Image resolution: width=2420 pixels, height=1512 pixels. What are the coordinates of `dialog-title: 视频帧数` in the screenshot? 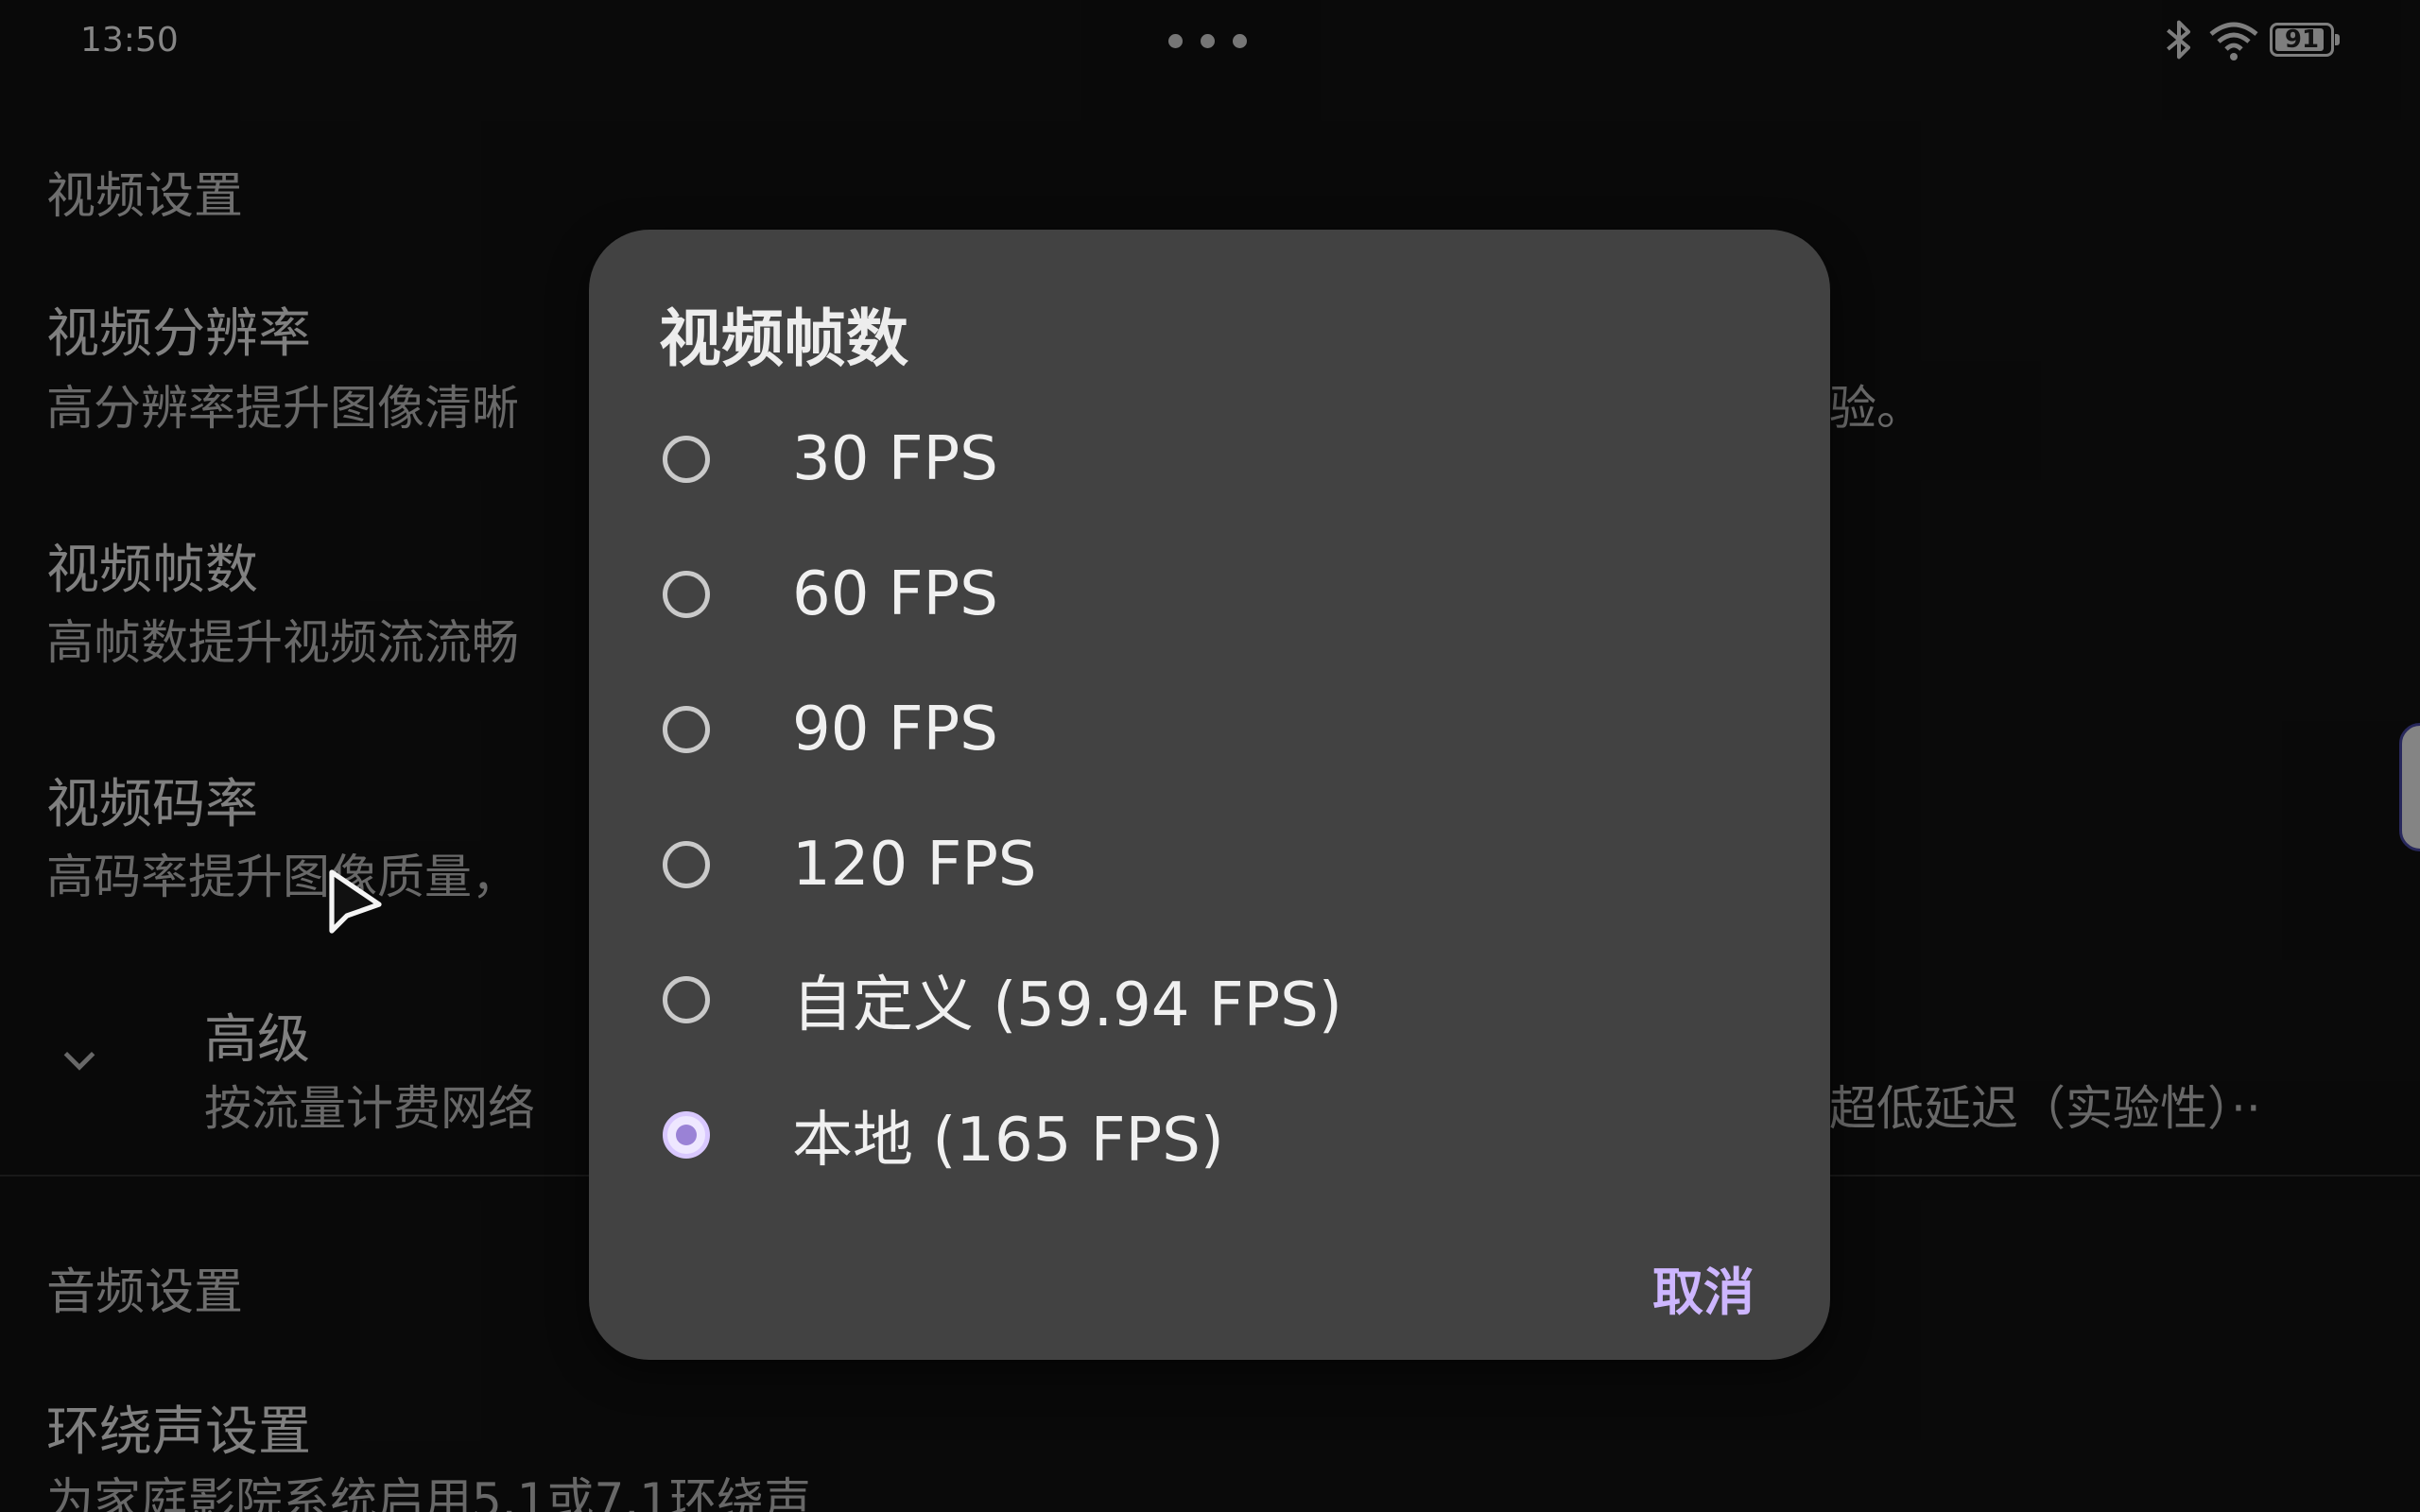 It's located at (783, 338).